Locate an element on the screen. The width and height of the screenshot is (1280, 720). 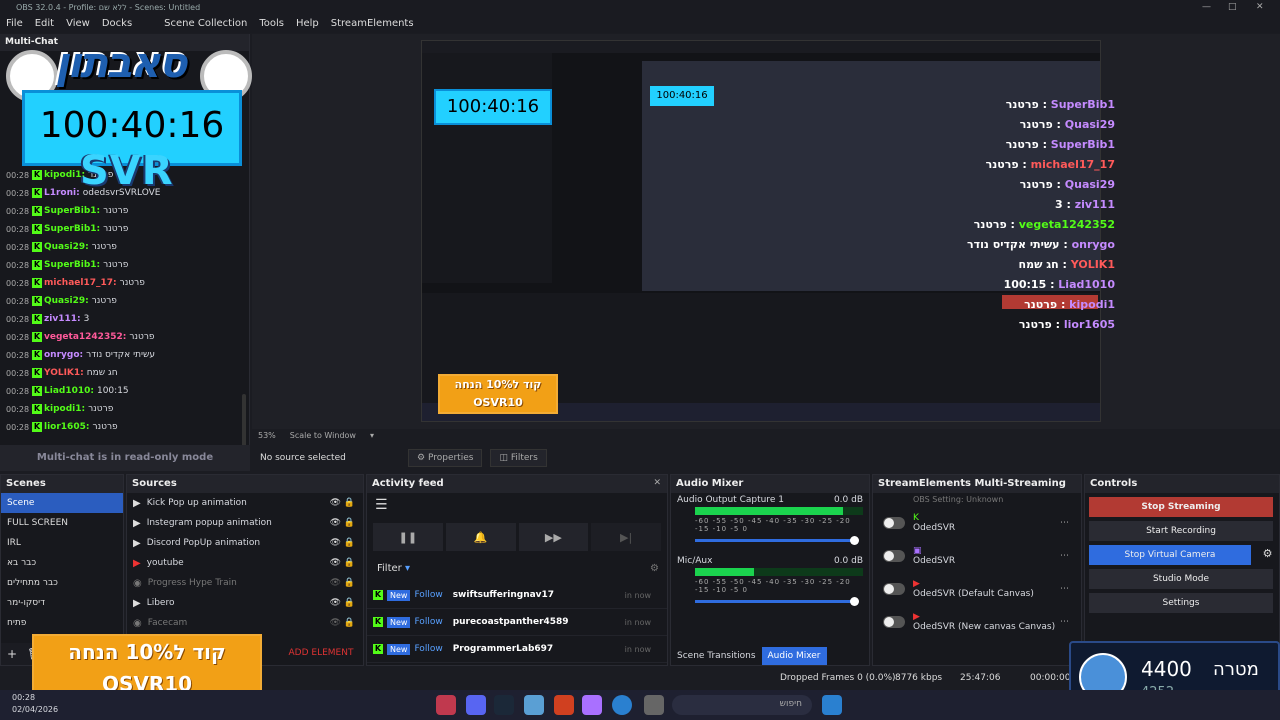
maximize-icon: □ is located at coordinates (1232, 7).